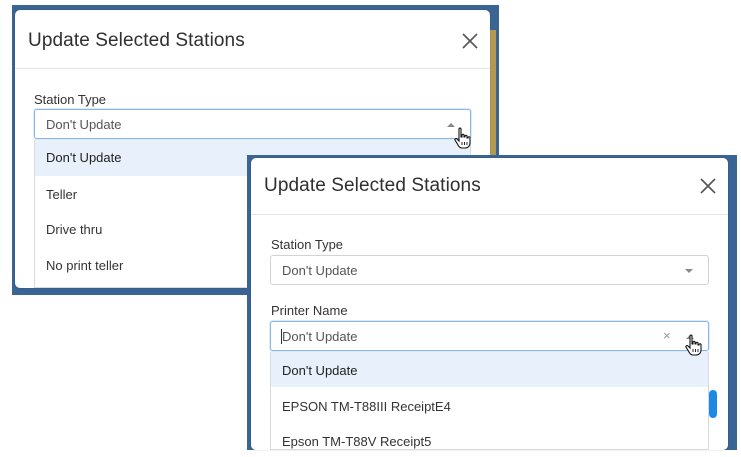 The image size is (741, 457). I want to click on option-label: No print teller, so click(85, 265).